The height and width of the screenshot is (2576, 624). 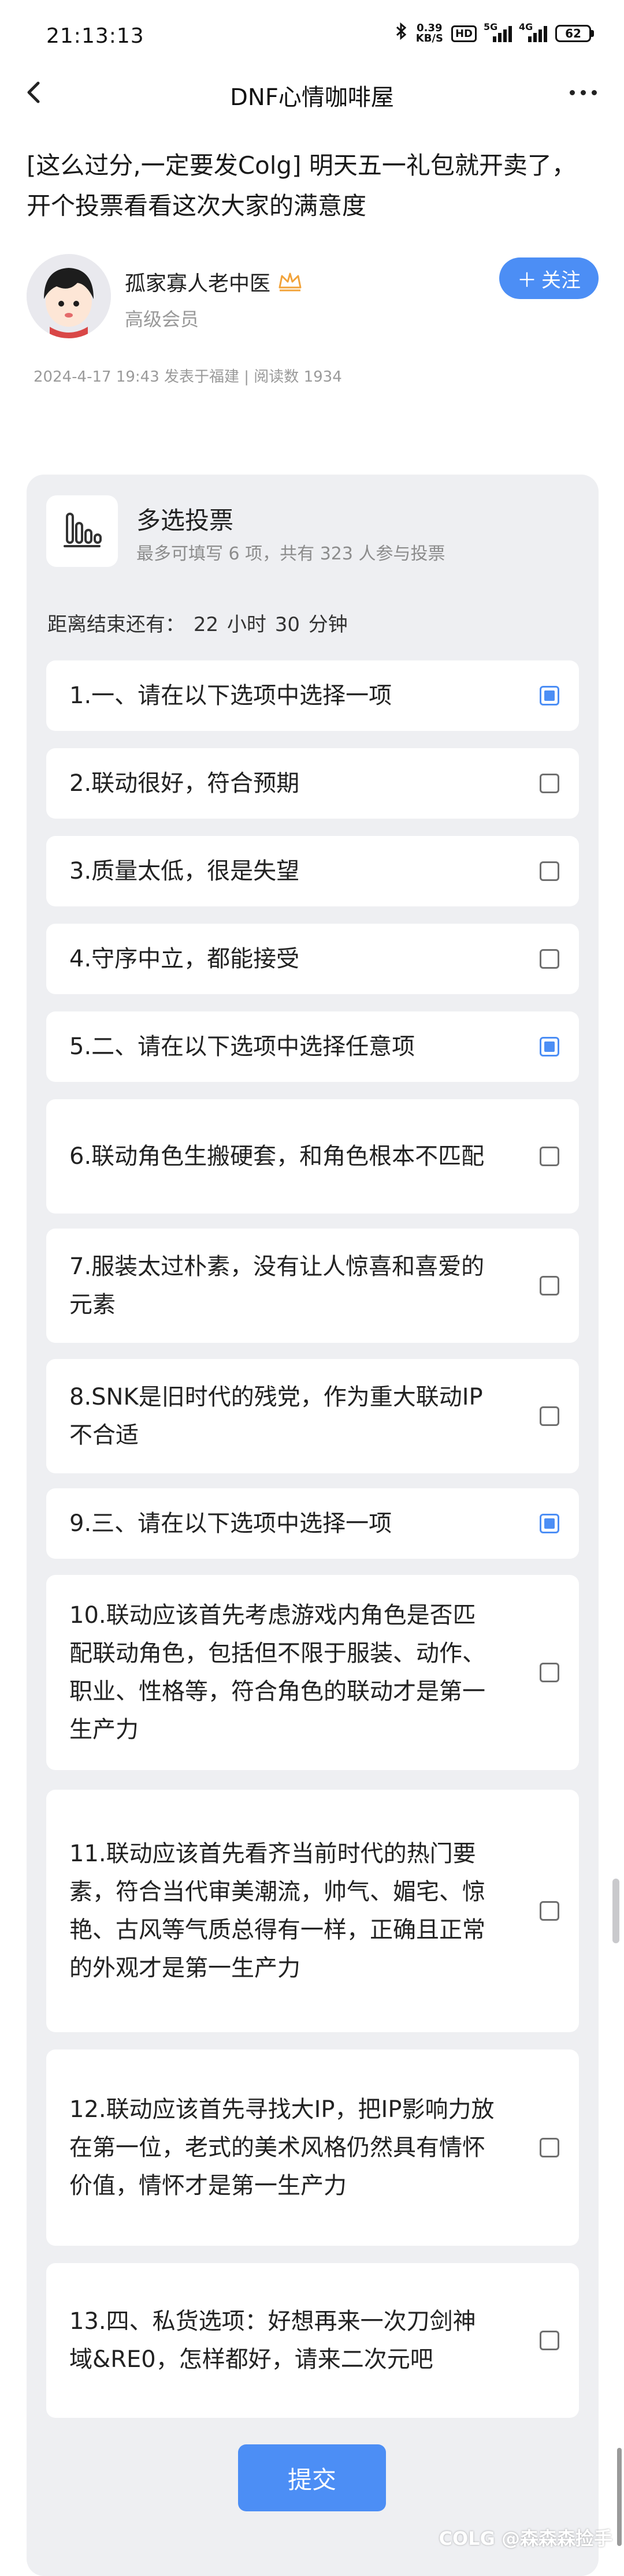 I want to click on vote-option-text: 8.SNK是旧时代的残党，作为重大联动IP不合适, so click(x=276, y=1416).